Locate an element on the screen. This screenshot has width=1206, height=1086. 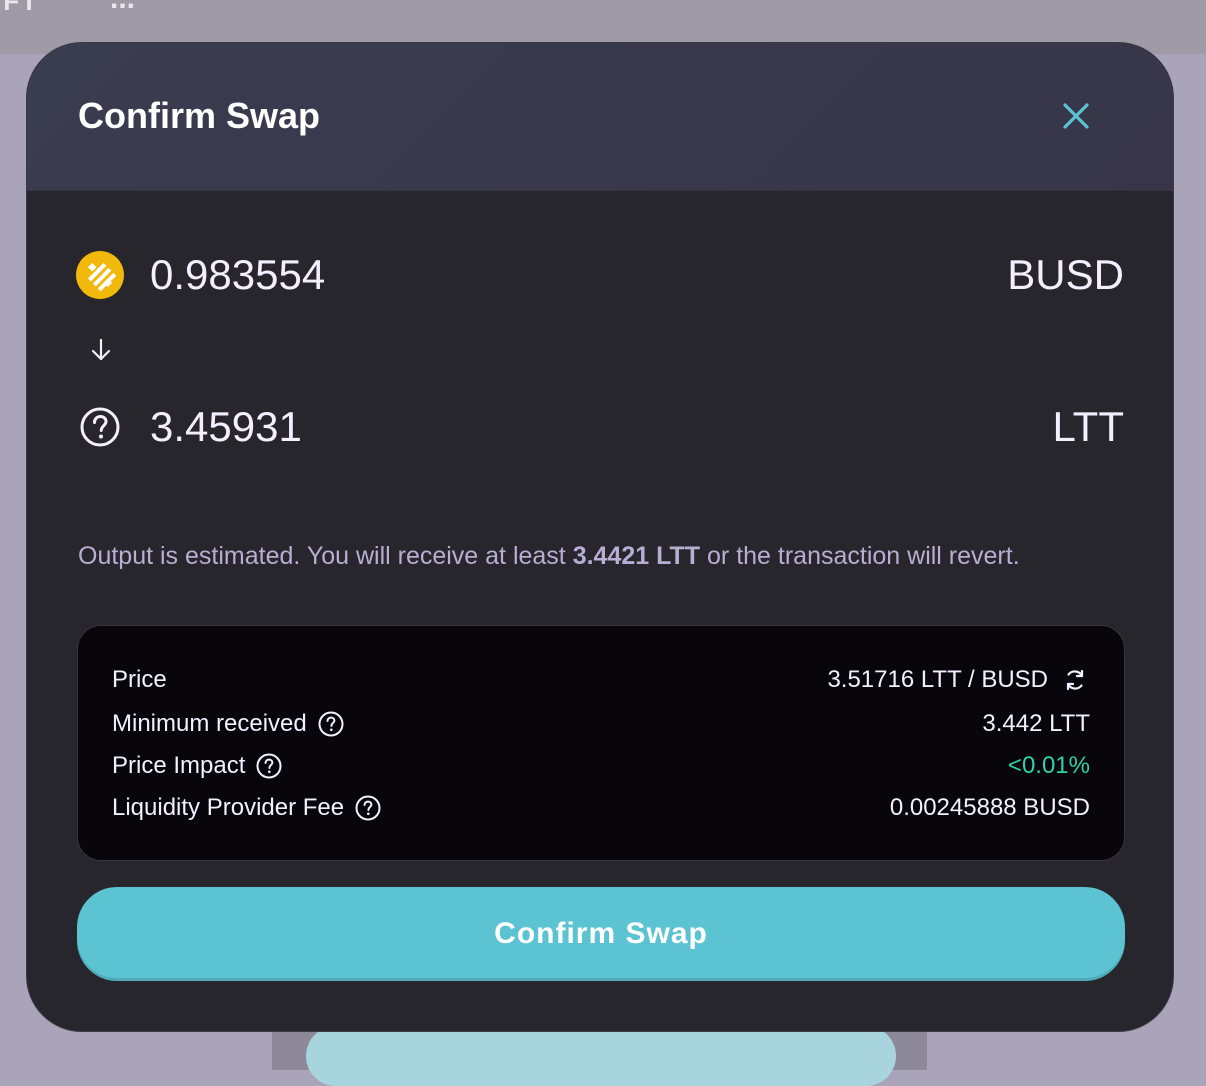
lp-fee-row: Liquidity Provider Fee 0.00245888 BUSD is located at coordinates (601, 808).